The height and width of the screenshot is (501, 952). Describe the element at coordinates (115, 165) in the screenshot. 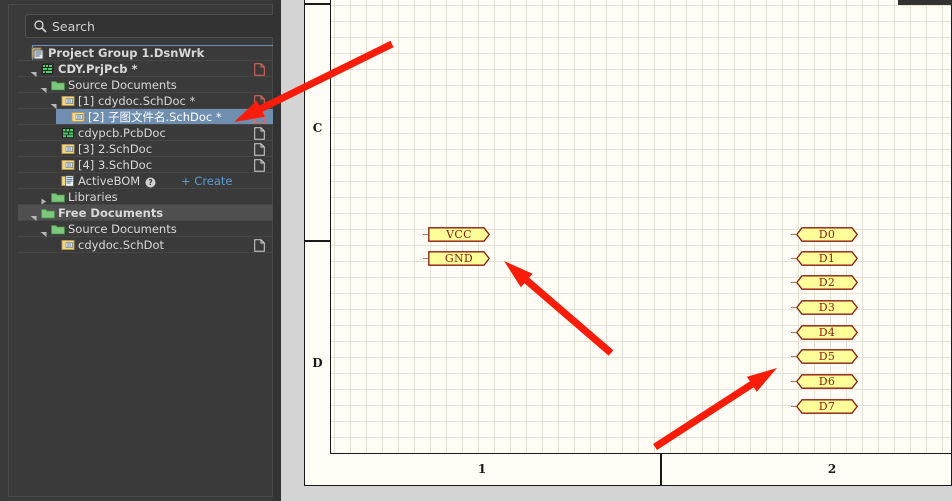

I see `tree-row-label: [4] 3.SchDoc` at that location.